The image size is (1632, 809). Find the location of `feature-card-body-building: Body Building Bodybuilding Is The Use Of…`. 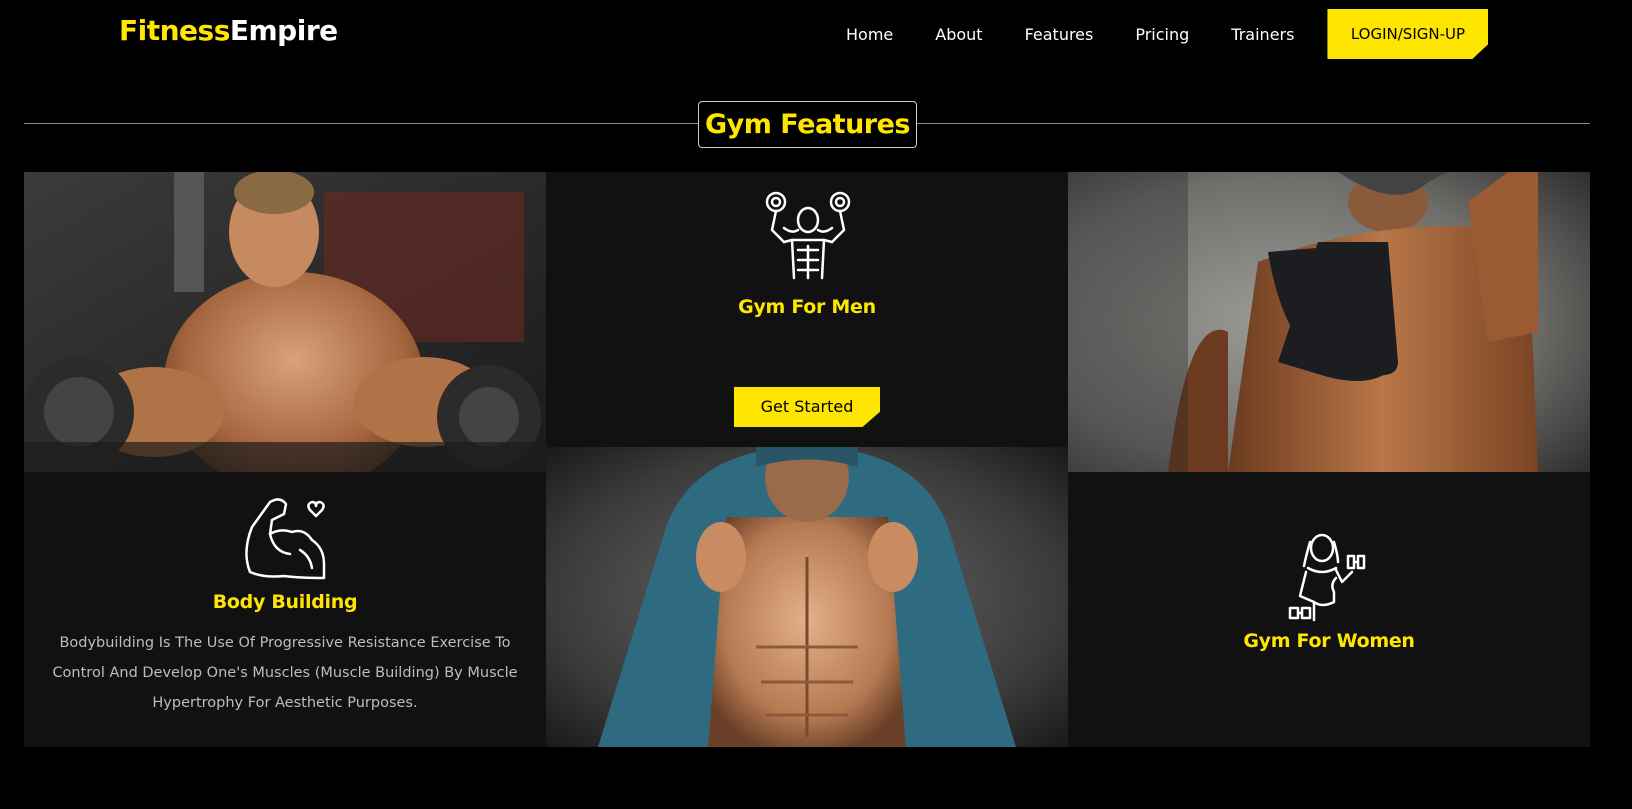

feature-card-body-building: Body Building Bodybuilding Is The Use Of… is located at coordinates (285, 609).